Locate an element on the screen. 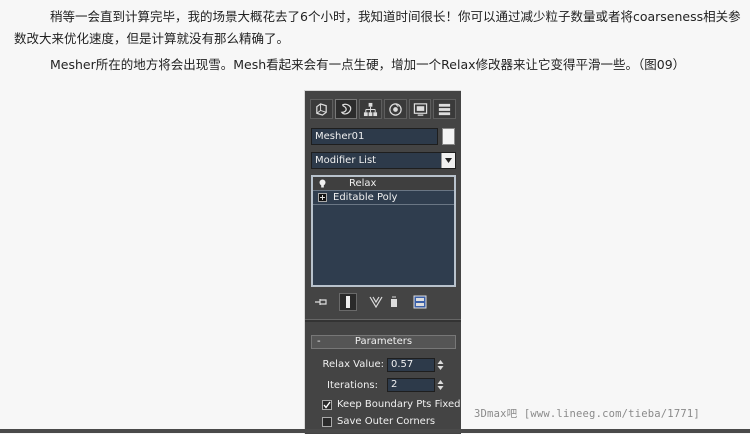  iterations-label: Iterations: is located at coordinates (352, 385).